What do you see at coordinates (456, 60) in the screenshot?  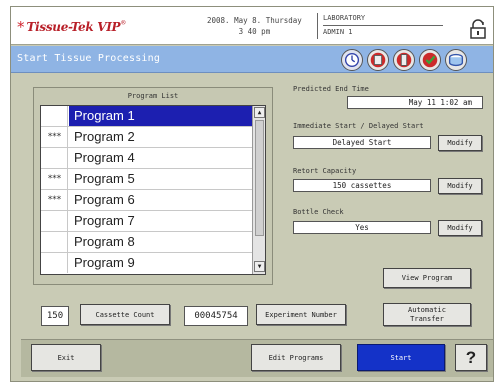 I see `retort-status-icon` at bounding box center [456, 60].